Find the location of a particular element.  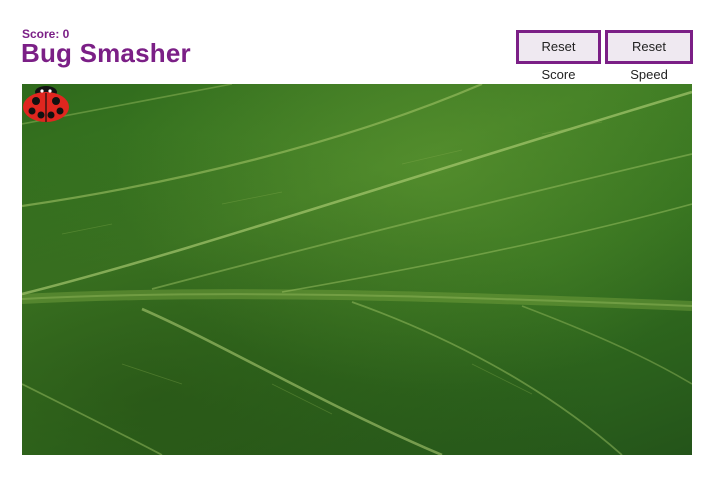

reset-score-button: Reset Score is located at coordinates (558, 56).